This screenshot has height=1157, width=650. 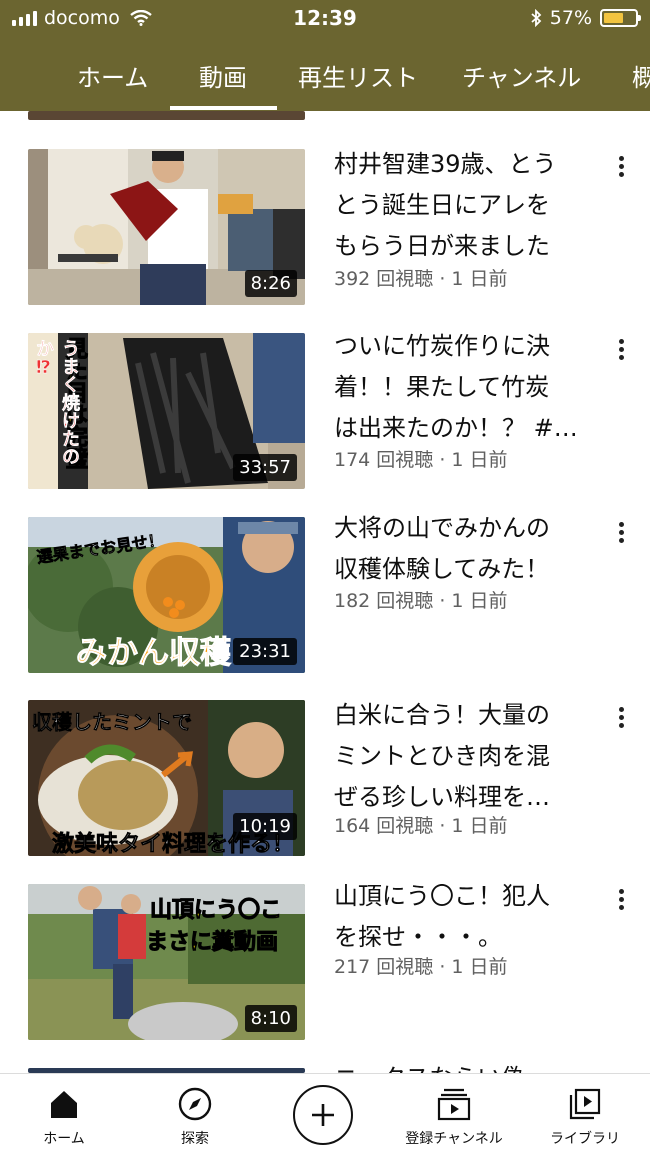 What do you see at coordinates (270, 1018) in the screenshot?
I see `video-duration: 8:10` at bounding box center [270, 1018].